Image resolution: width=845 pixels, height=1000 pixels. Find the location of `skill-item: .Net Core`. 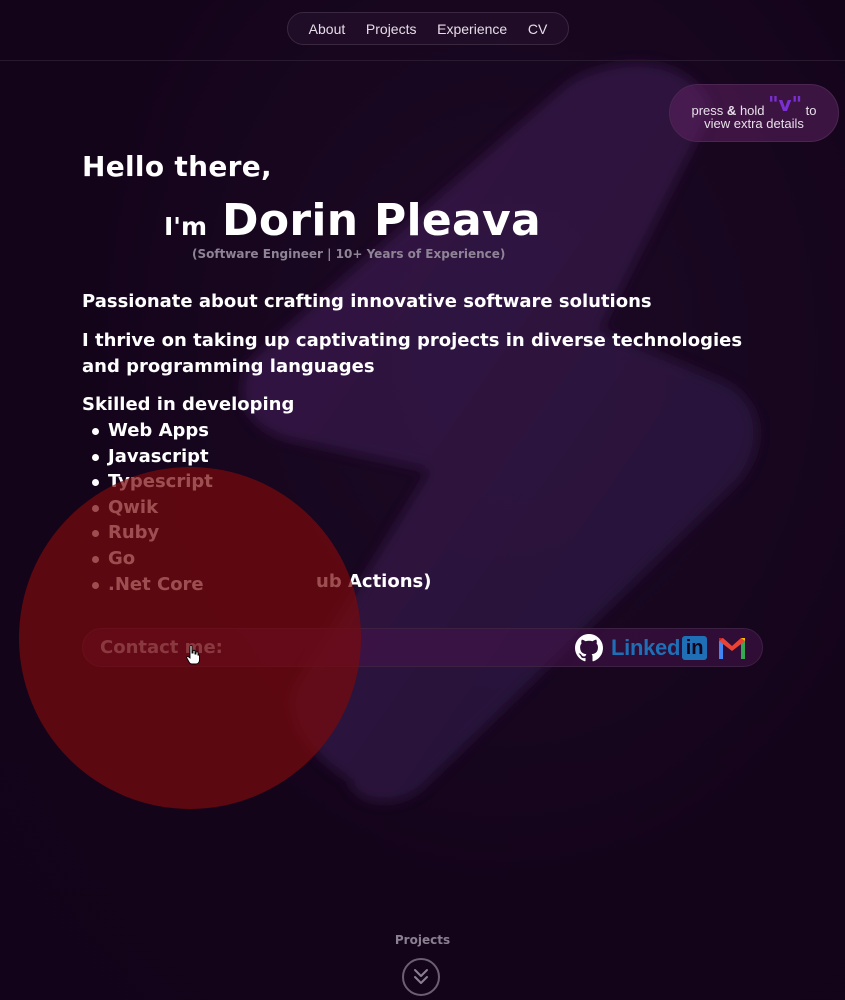

skill-item: .Net Core is located at coordinates (152, 585).